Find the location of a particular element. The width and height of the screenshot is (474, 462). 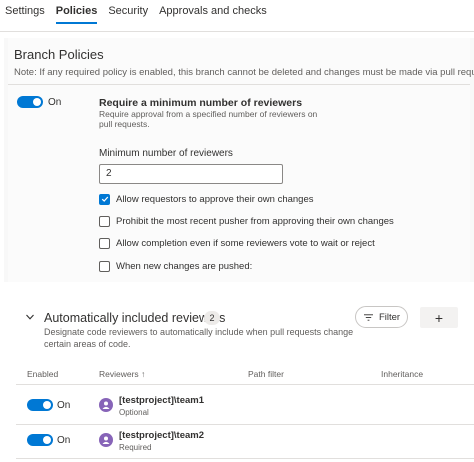

tab-security: Security is located at coordinates (128, 15).